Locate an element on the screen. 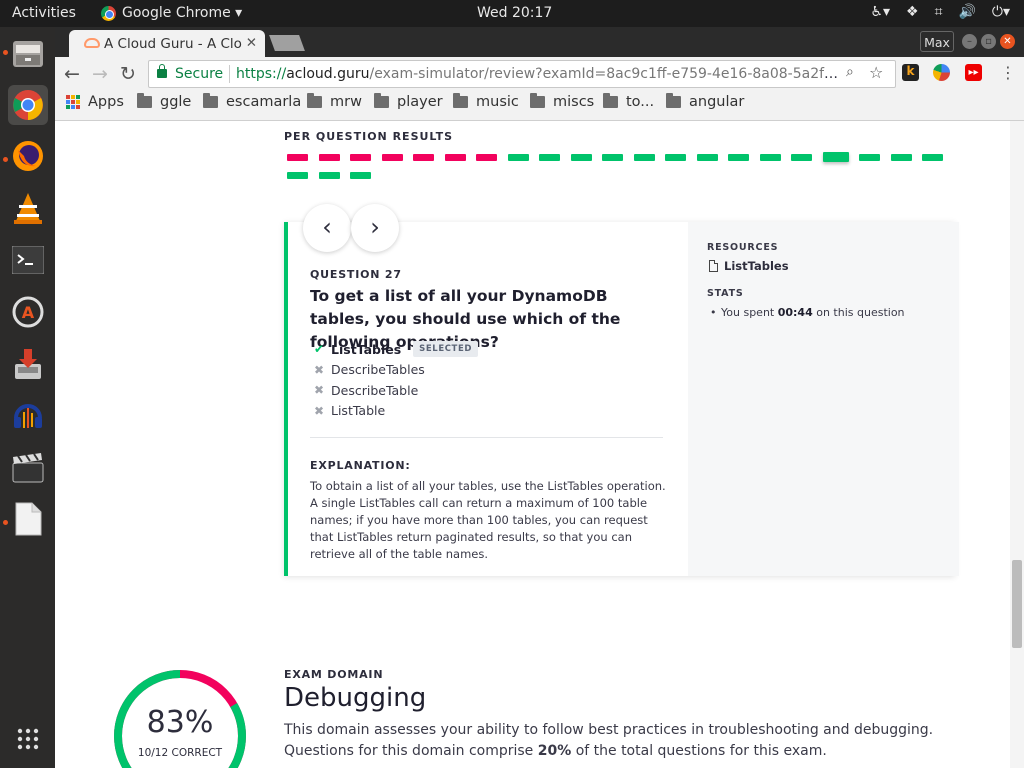 The image size is (1024, 768). system-tray: ♿▾ ❖ ⌗ 🔊 ⏻▾ is located at coordinates (940, 12).